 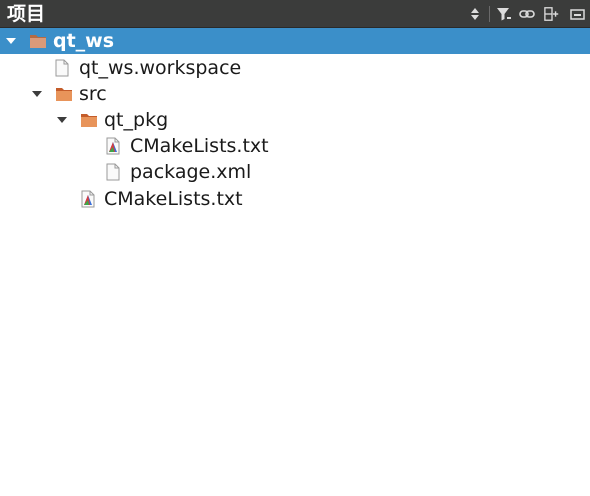 I want to click on minimize-icon, so click(x=578, y=14).